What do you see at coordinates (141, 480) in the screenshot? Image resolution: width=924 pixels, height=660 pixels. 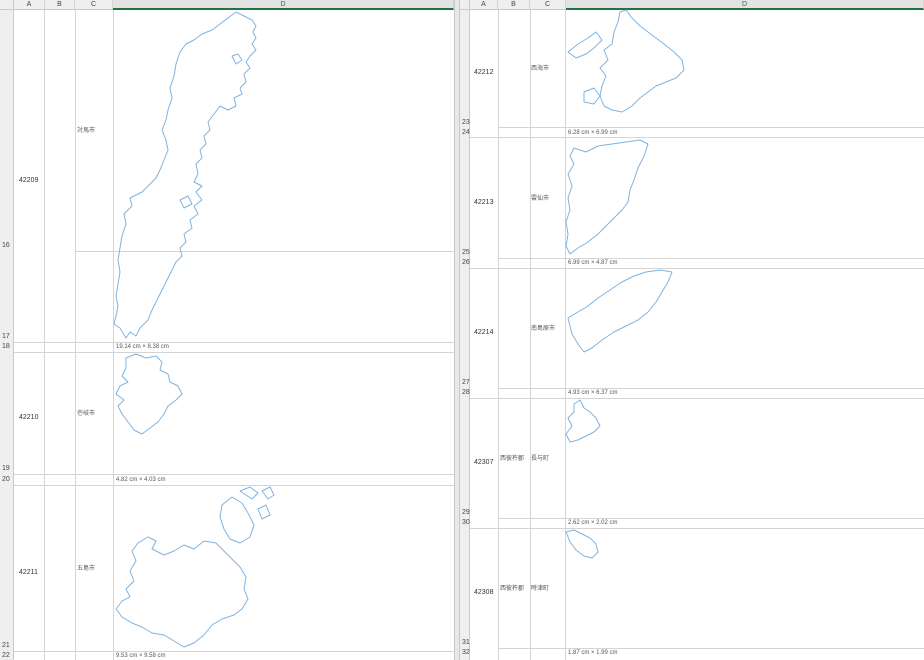 I see `cell-size: 4.82 cm × 4.03 cm` at bounding box center [141, 480].